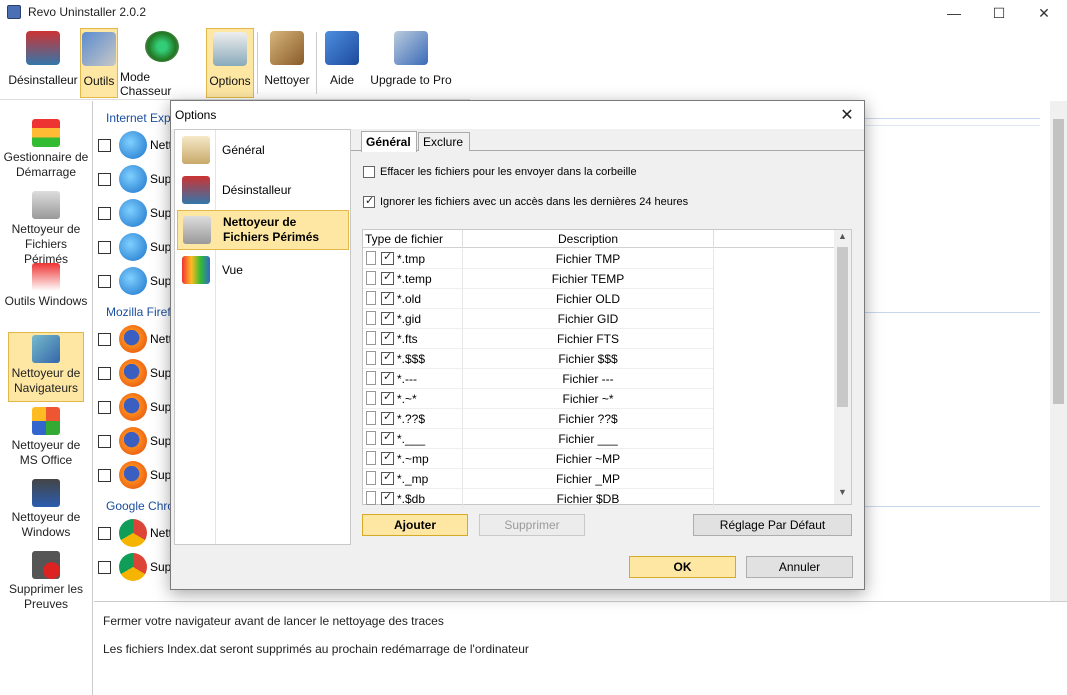 Image resolution: width=1067 pixels, height=695 pixels. I want to click on reset-default-button: Réglage Par Défaut, so click(772, 525).